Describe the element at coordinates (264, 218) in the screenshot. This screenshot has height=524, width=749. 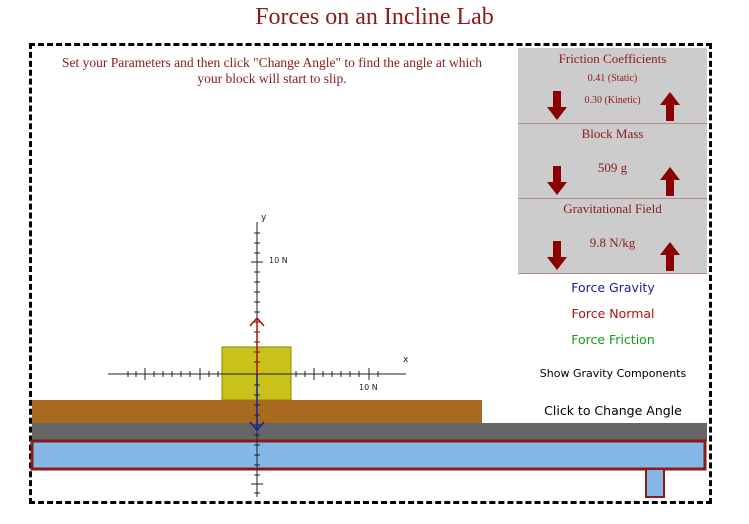
I see `y-axis-label: y` at that location.